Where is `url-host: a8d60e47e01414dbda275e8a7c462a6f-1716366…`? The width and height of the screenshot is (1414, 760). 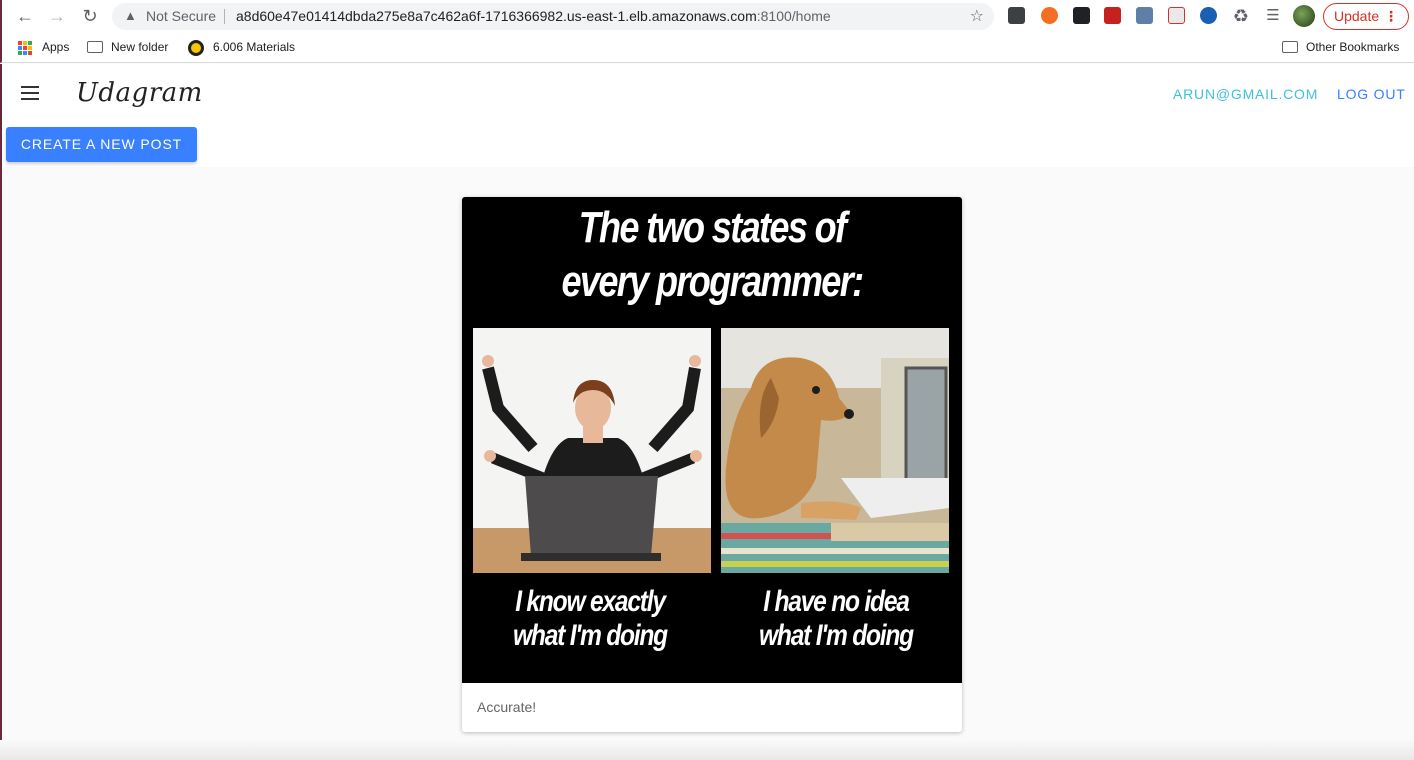 url-host: a8d60e47e01414dbda275e8a7c462a6f-1716366… is located at coordinates (496, 16).